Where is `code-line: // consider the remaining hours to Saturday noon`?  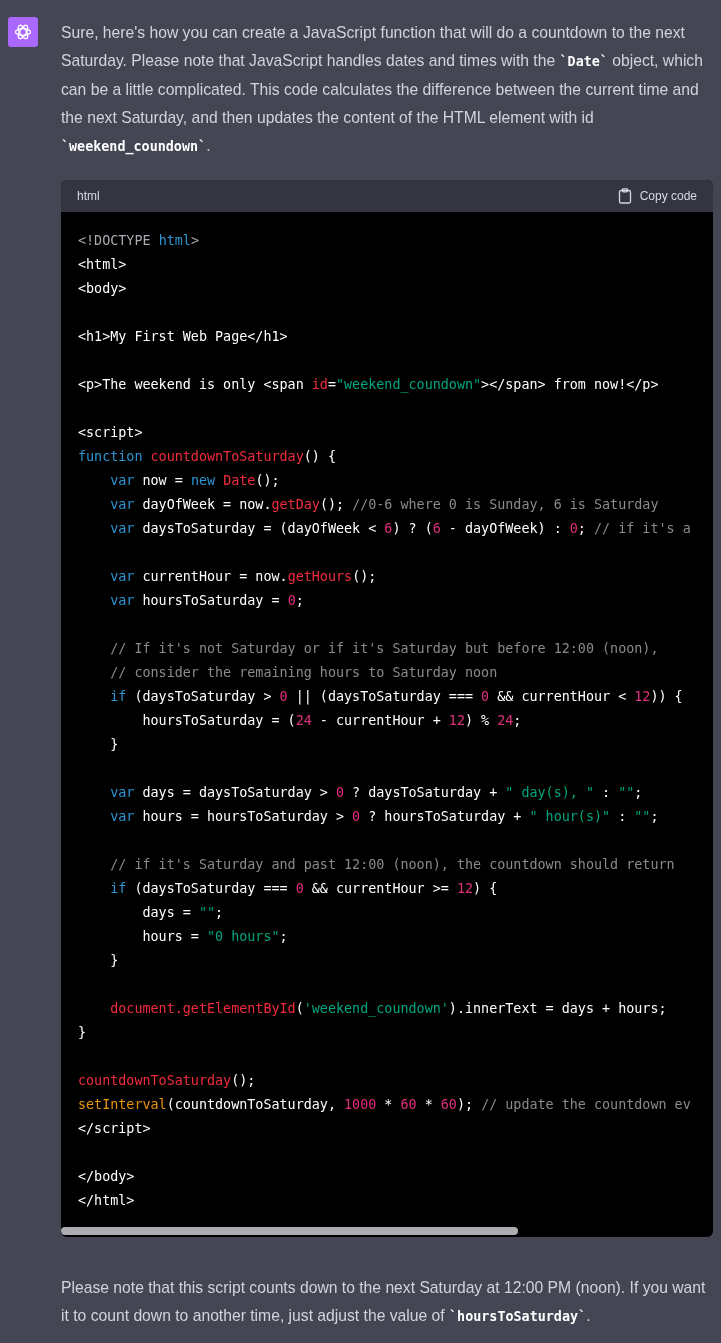 code-line: // consider the remaining hours to Saturday noon is located at coordinates (304, 673).